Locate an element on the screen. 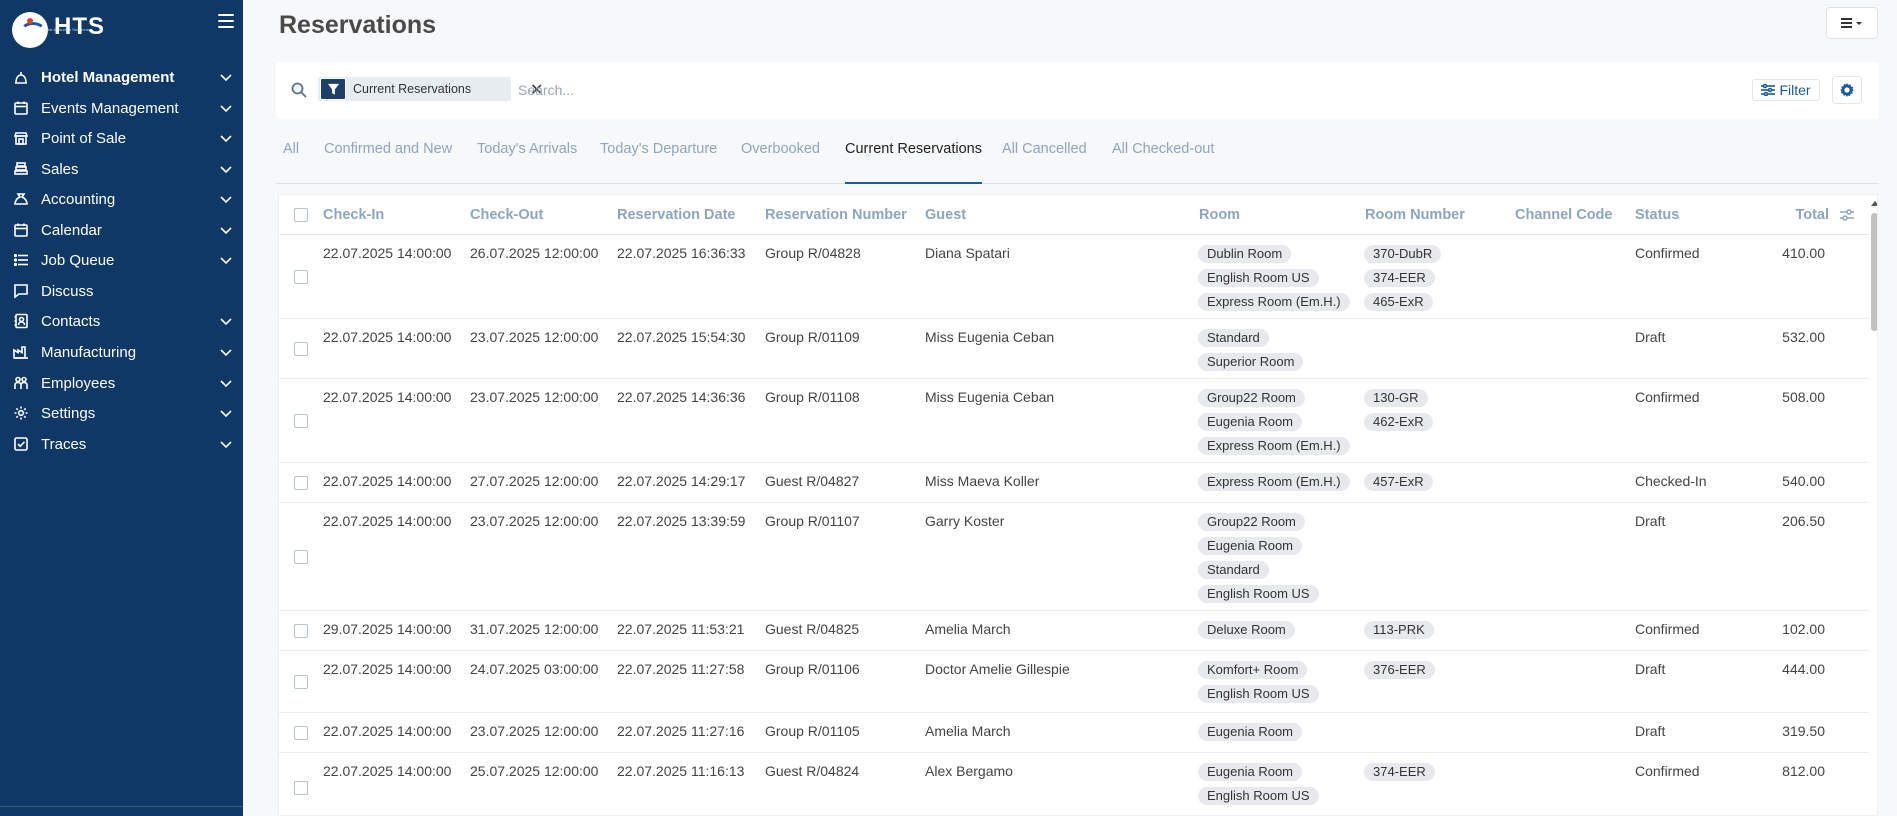 The image size is (1897, 816). cell-check-in: 22.07.2025 14:00:00 is located at coordinates (387, 397).